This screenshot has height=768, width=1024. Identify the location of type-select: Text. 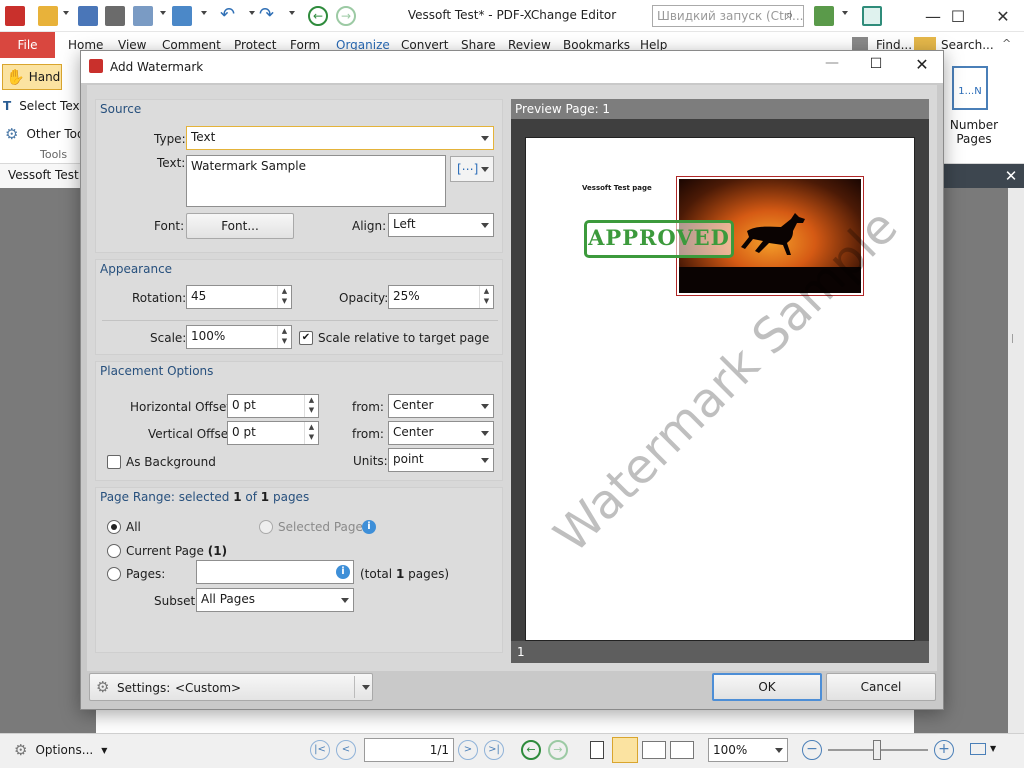
(340, 138).